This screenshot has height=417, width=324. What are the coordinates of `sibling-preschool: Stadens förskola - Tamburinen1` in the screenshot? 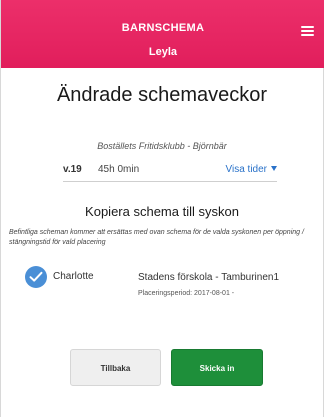 It's located at (209, 277).